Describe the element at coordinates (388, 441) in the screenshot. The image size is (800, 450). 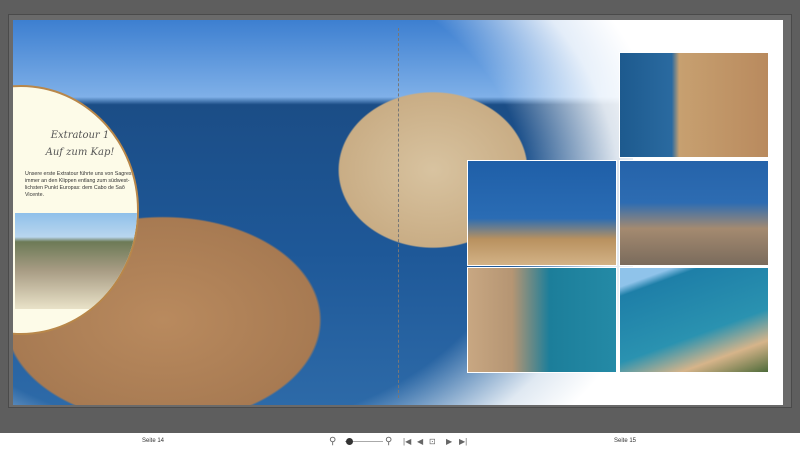
I see `zoom-in-icon: ⚲` at that location.